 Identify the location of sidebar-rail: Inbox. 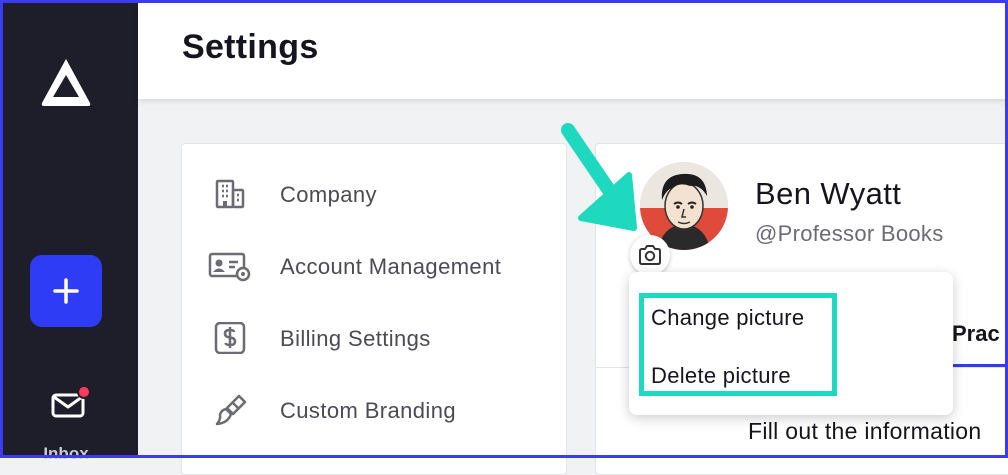
(69, 231).